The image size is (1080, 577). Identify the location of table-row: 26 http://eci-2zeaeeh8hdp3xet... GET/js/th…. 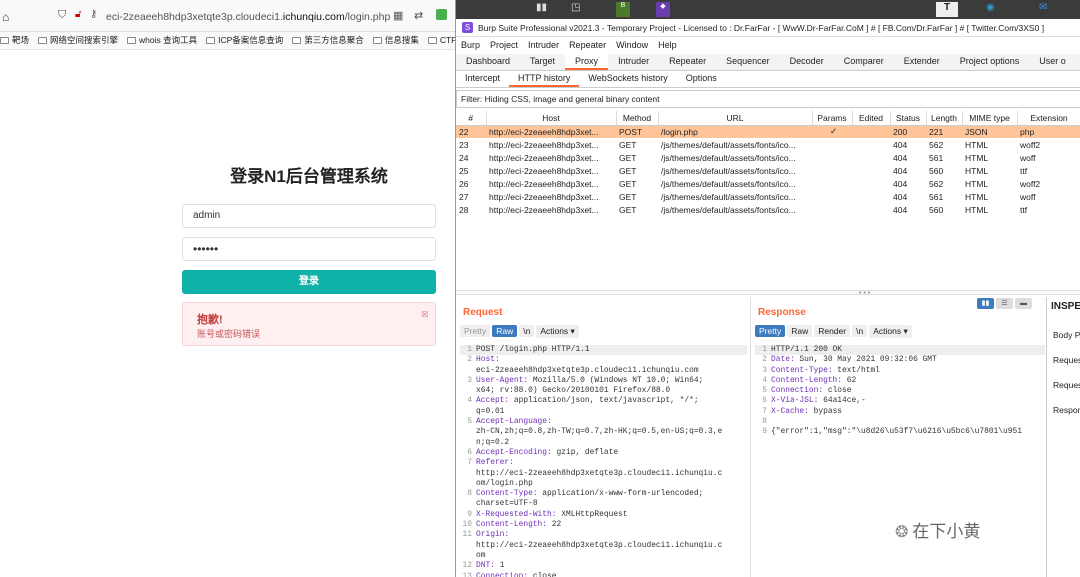
(768, 183).